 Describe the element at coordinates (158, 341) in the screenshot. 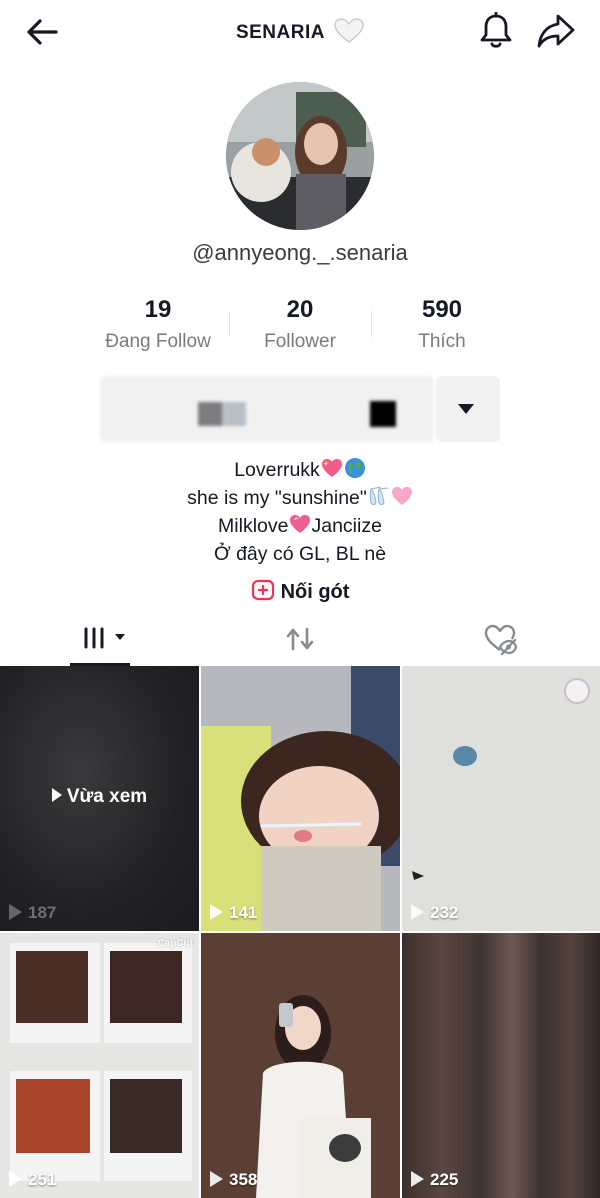

I see `stat-following-label: Đang Follow` at that location.